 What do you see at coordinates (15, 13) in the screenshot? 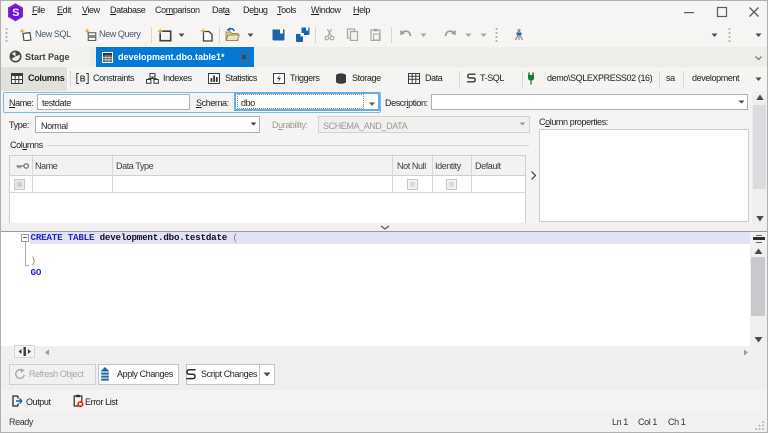
I see `svg-text: S` at bounding box center [15, 13].